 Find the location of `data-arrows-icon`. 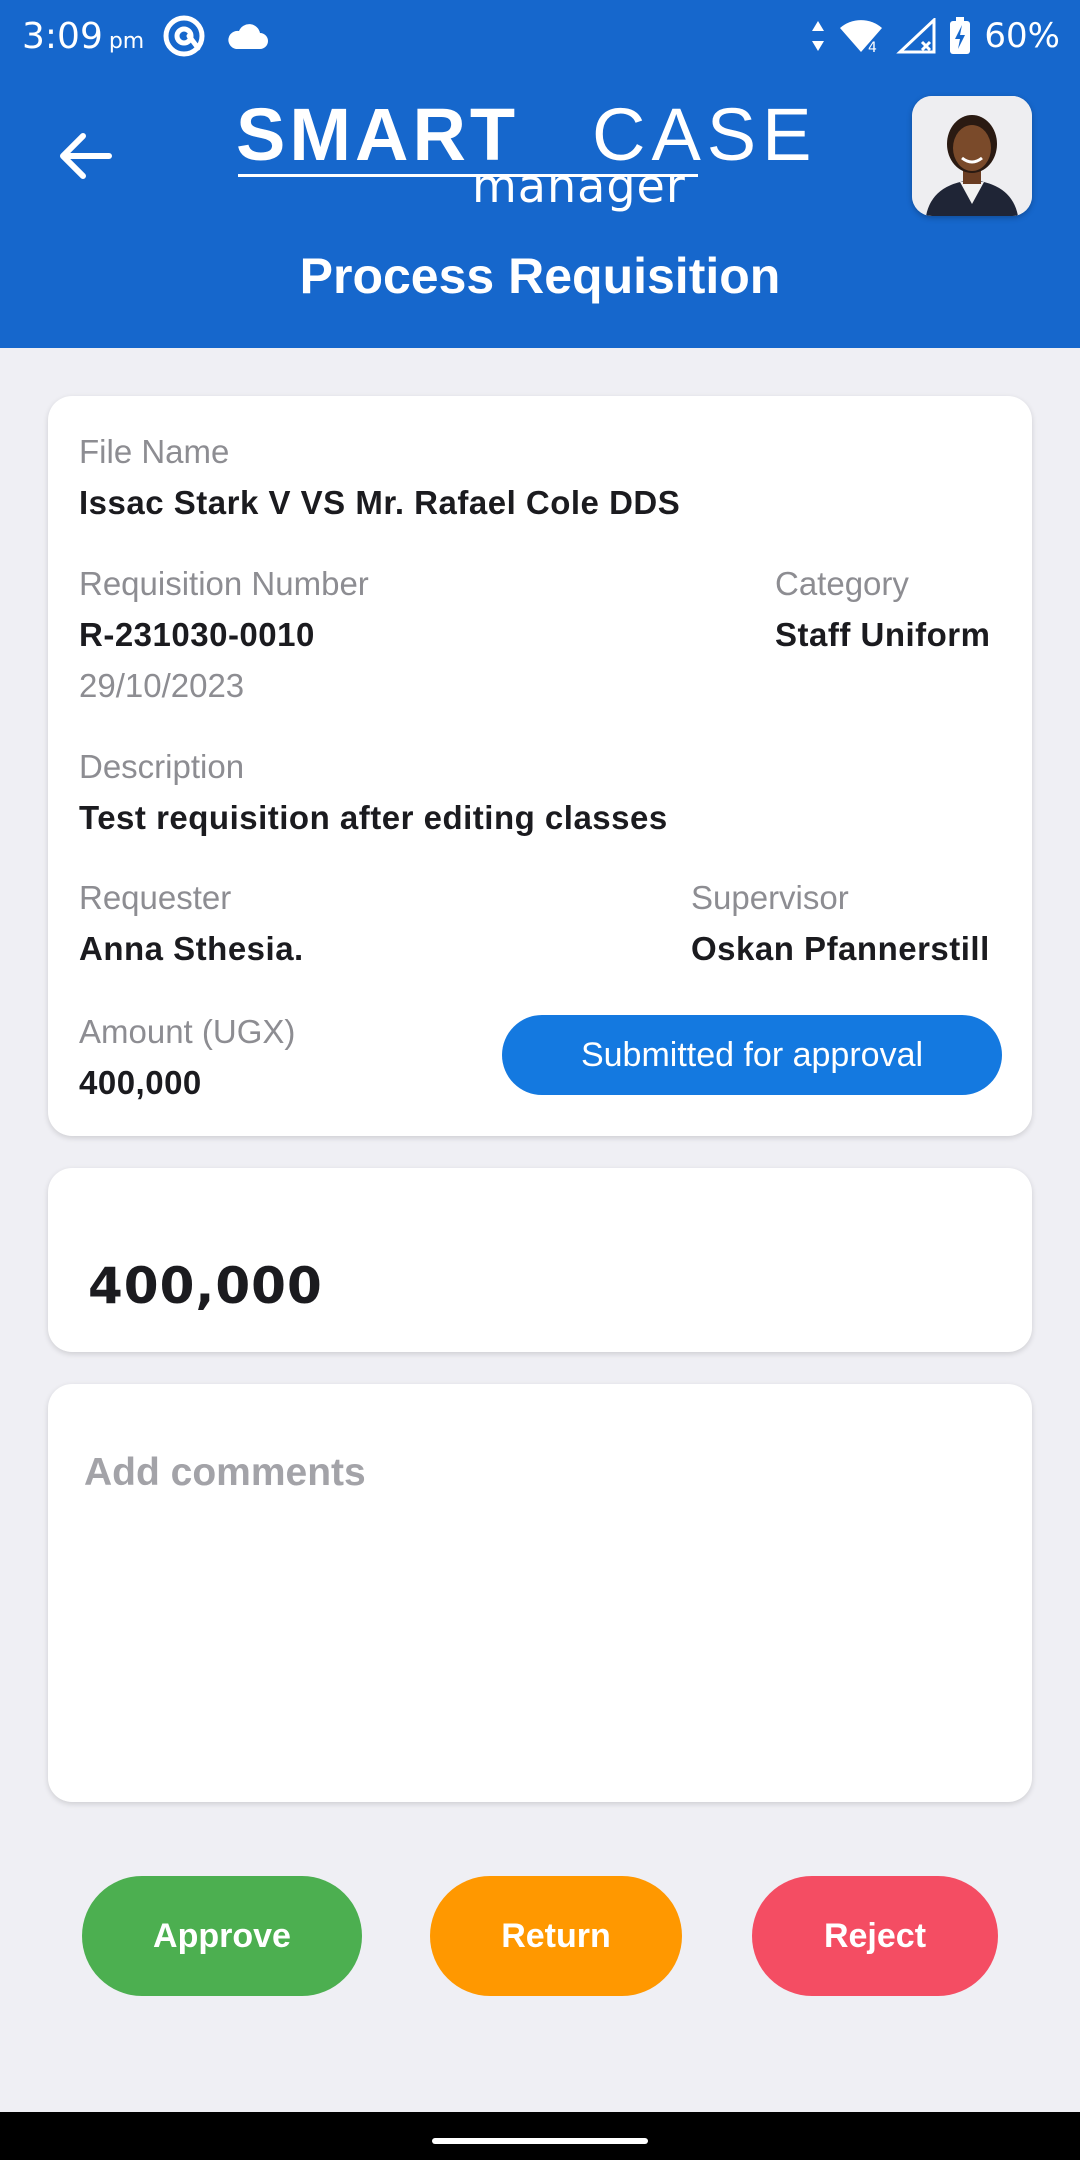

data-arrows-icon is located at coordinates (818, 36).